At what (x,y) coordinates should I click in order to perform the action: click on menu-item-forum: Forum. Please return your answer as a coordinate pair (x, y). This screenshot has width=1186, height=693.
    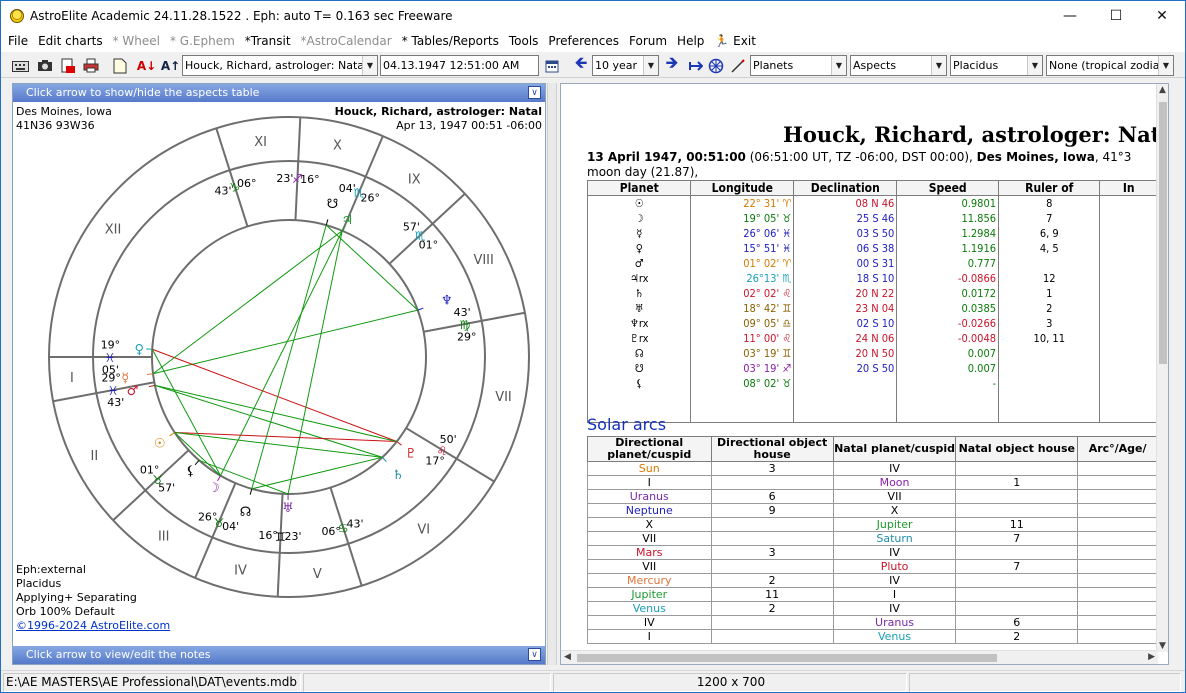
    Looking at the image, I should click on (648, 41).